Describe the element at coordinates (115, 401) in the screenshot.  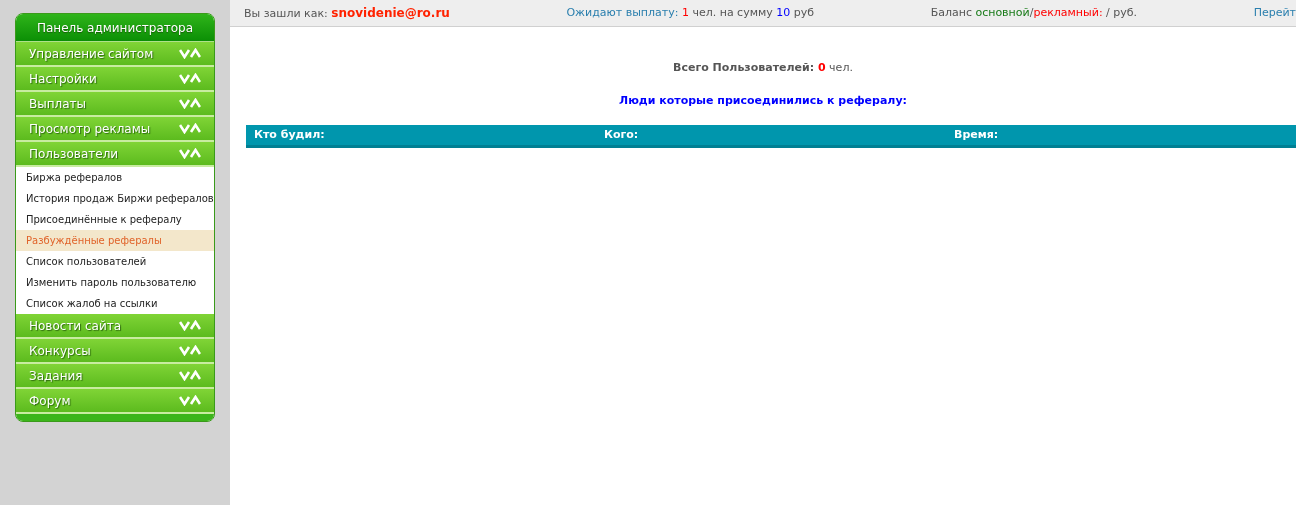
I see `menu-section: Форум` at that location.